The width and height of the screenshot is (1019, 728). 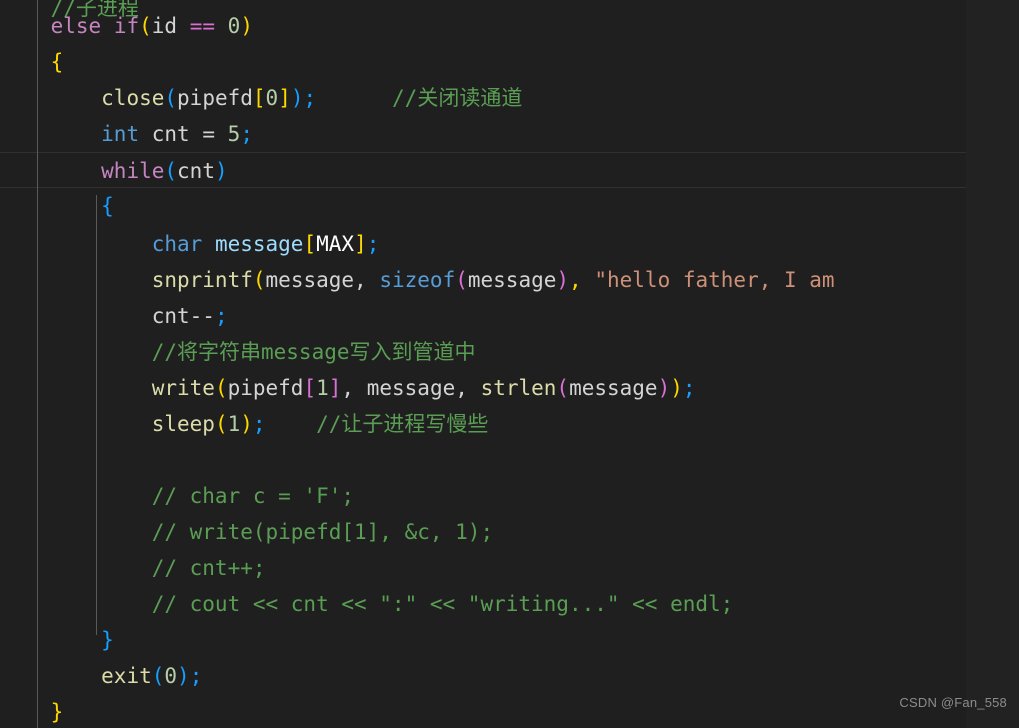 What do you see at coordinates (164, 26) in the screenshot?
I see `token-var: id` at bounding box center [164, 26].